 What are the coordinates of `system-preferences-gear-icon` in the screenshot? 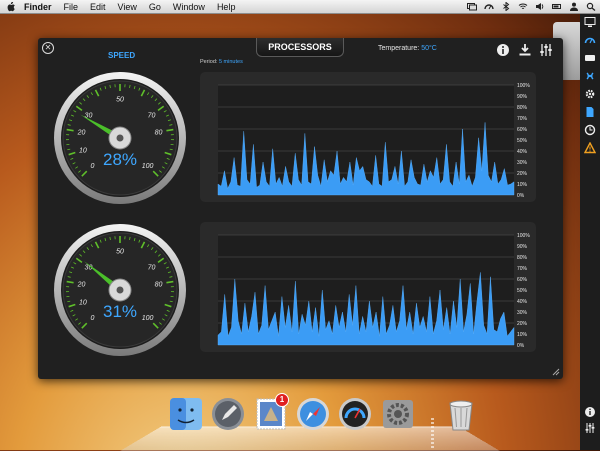 It's located at (398, 414).